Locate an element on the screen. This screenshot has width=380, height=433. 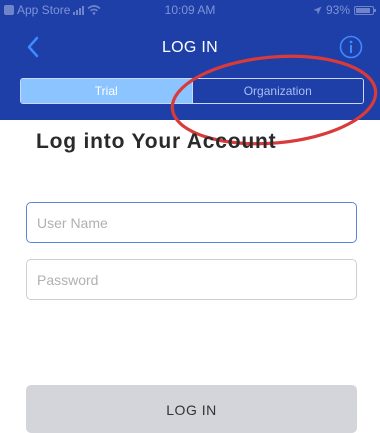
page-title: LOG IN is located at coordinates (190, 47).